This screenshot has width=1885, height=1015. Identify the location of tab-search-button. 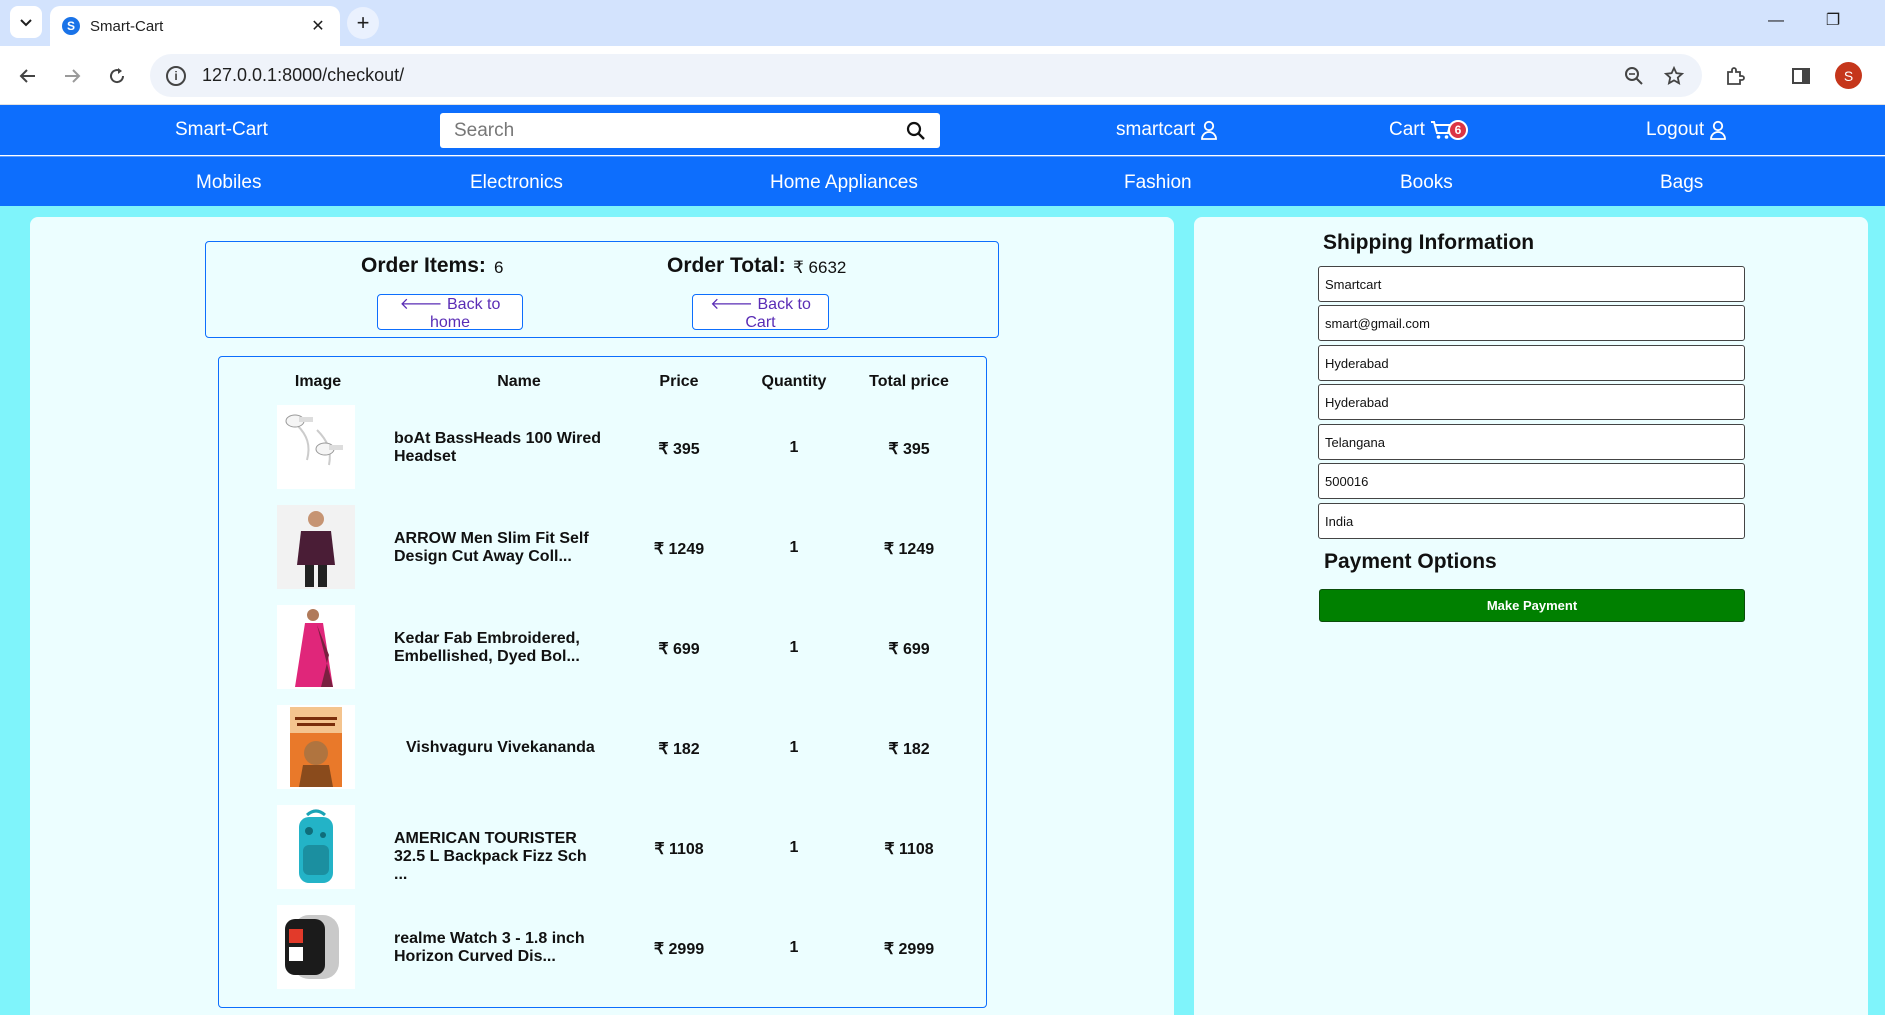
(26, 22).